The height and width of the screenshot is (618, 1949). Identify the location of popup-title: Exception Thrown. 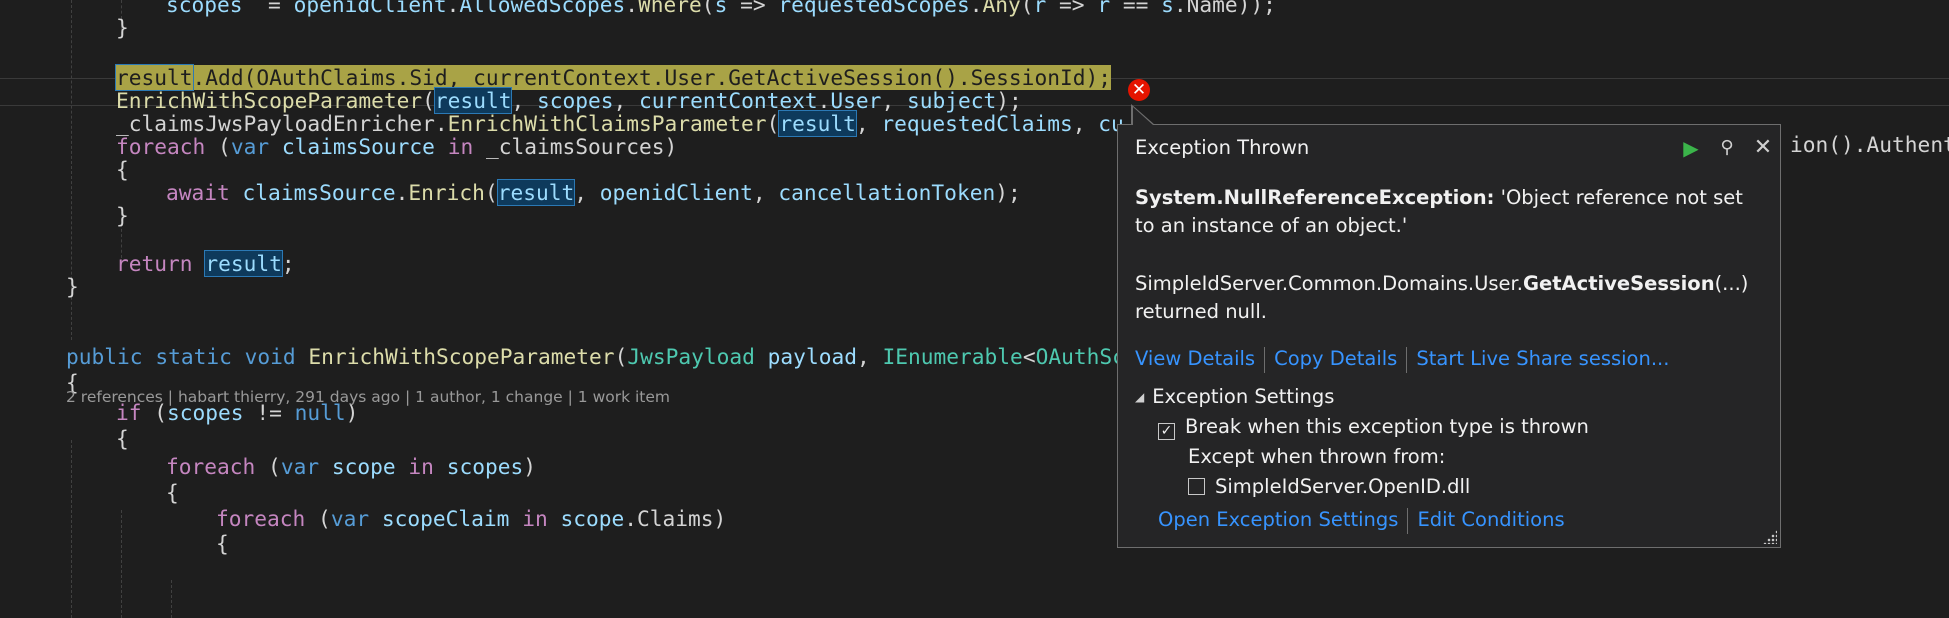
(1222, 147).